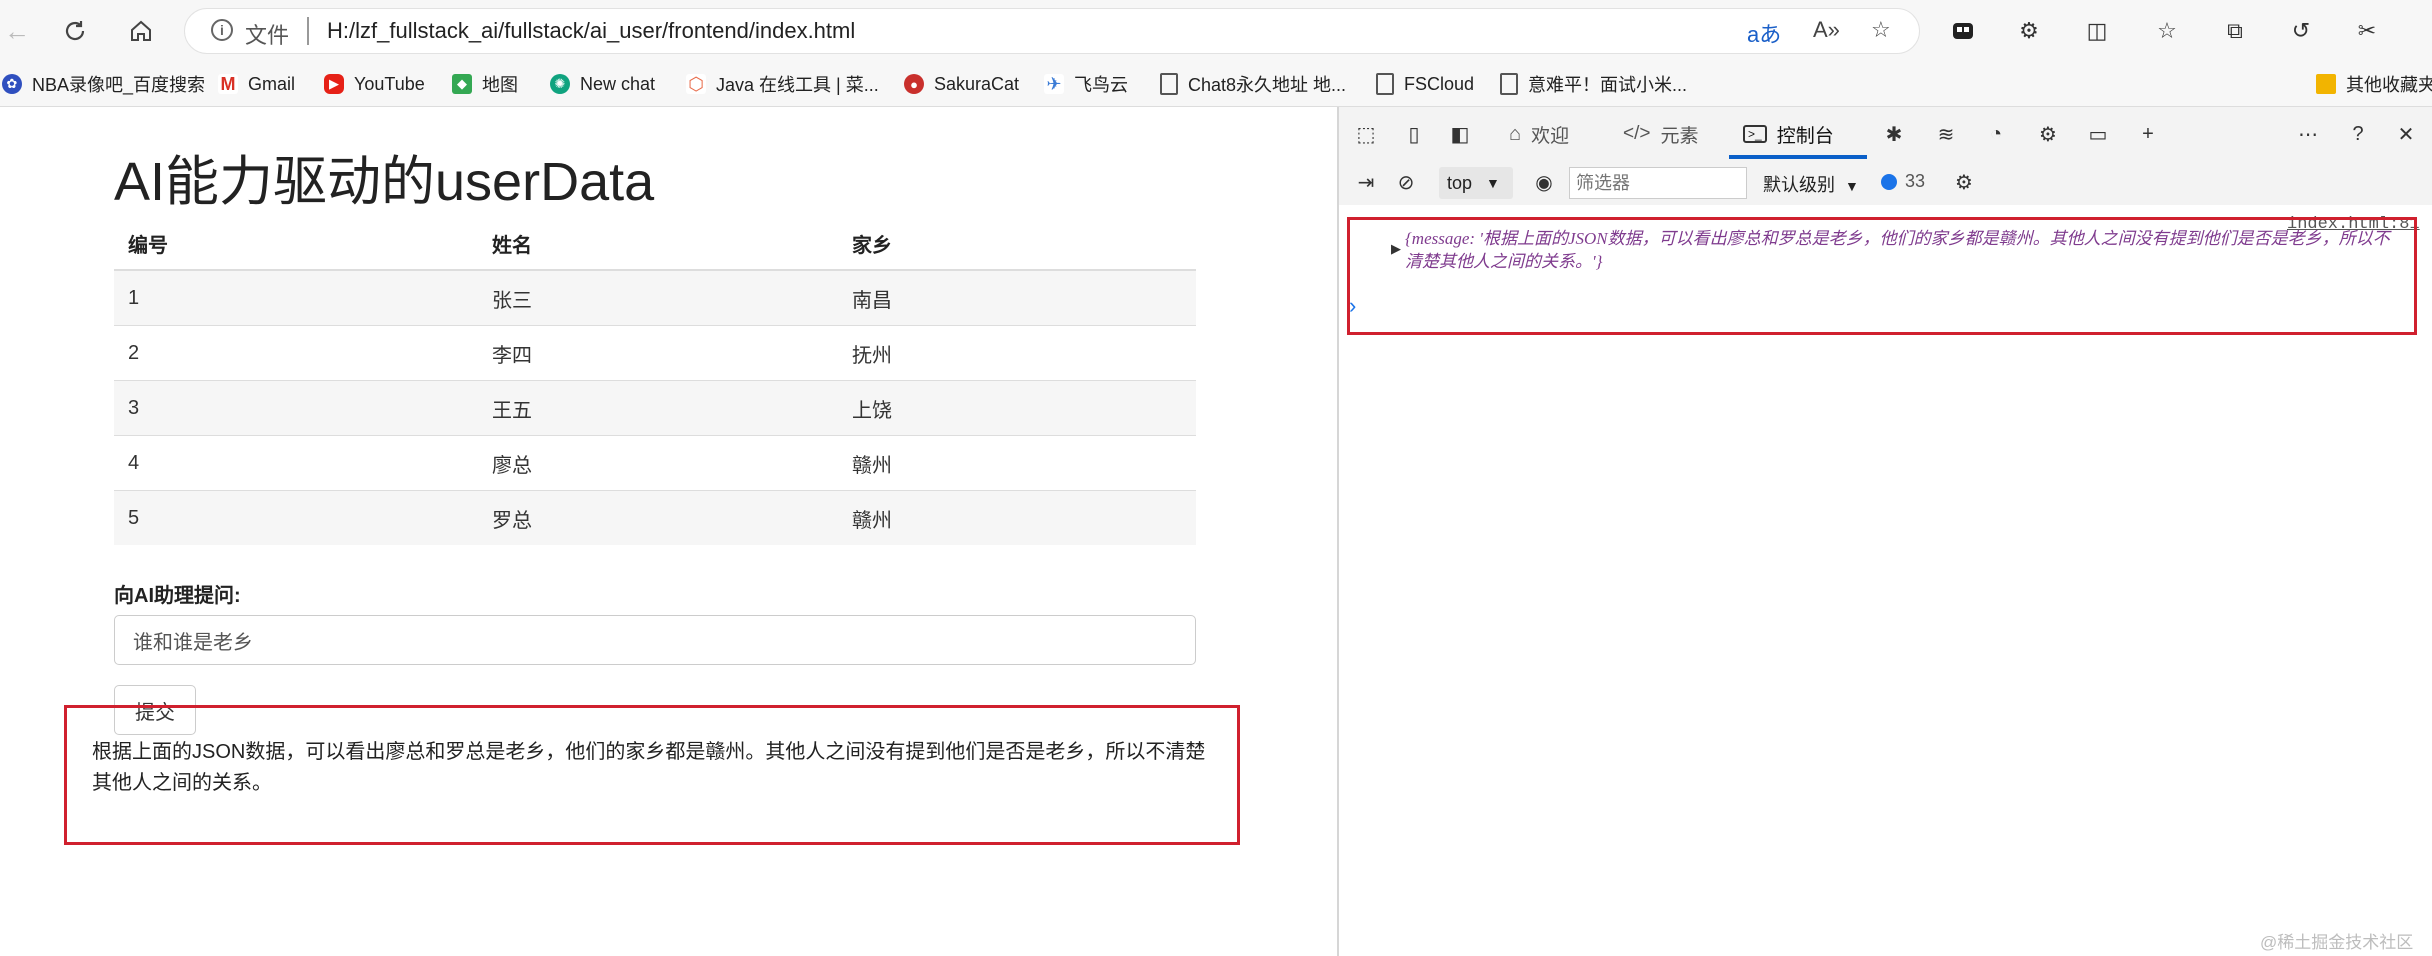 This screenshot has height=956, width=2432. What do you see at coordinates (75, 31) in the screenshot?
I see `refresh-icon` at bounding box center [75, 31].